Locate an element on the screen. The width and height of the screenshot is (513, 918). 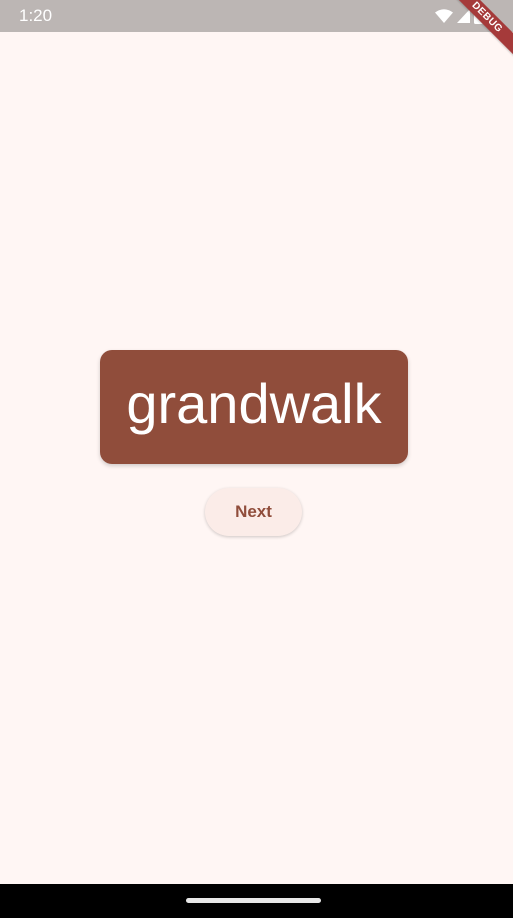
word-card: grandwalk is located at coordinates (254, 407).